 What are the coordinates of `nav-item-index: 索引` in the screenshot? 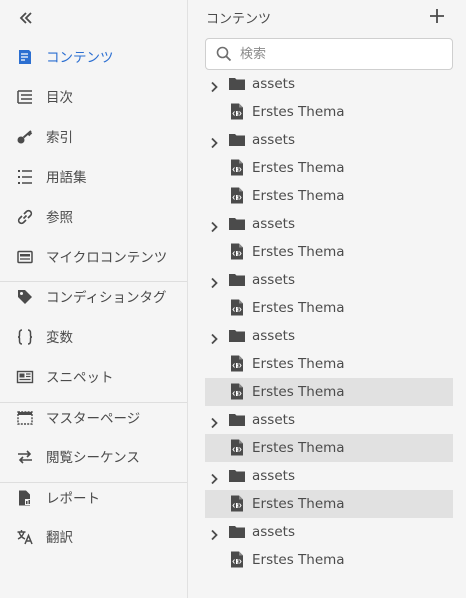 It's located at (93, 138).